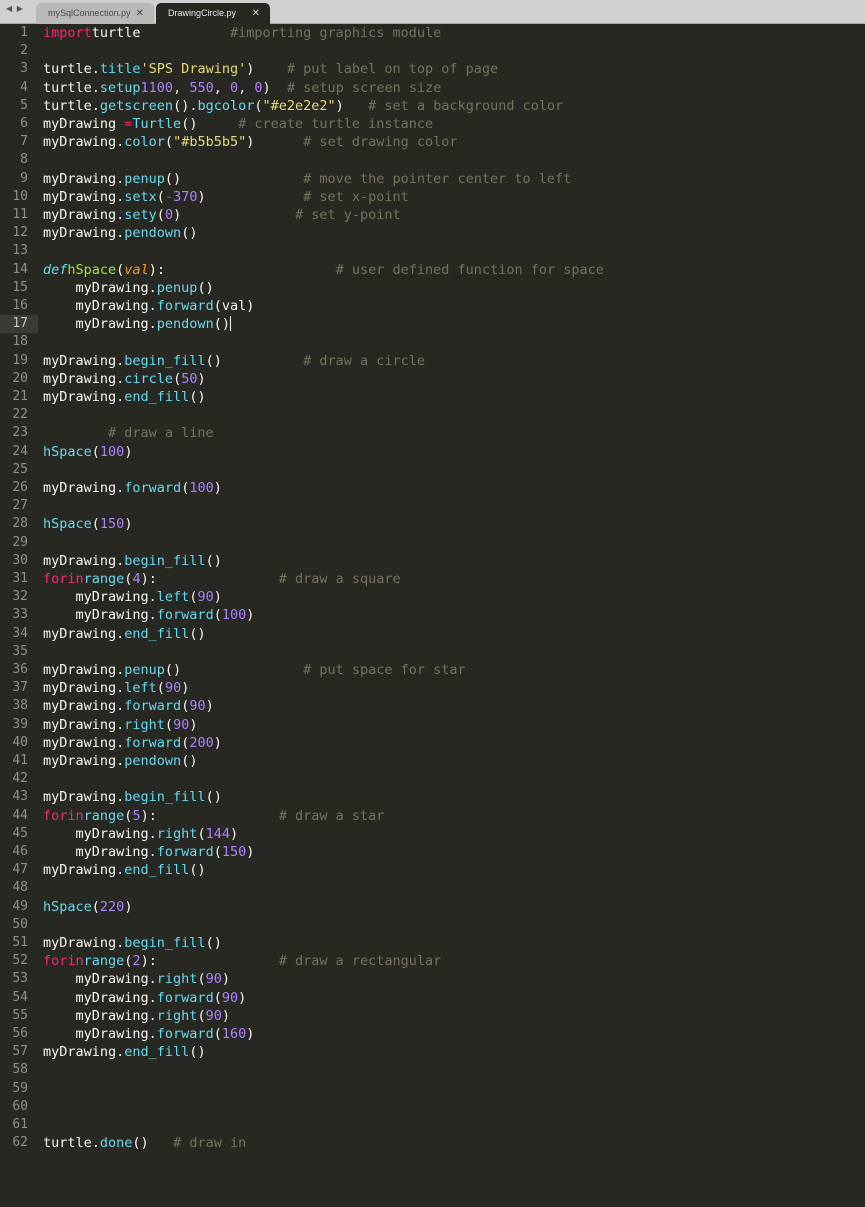 This screenshot has height=1207, width=865. What do you see at coordinates (432, 761) in the screenshot?
I see `code-line: 41 myDrawing.pendown()` at bounding box center [432, 761].